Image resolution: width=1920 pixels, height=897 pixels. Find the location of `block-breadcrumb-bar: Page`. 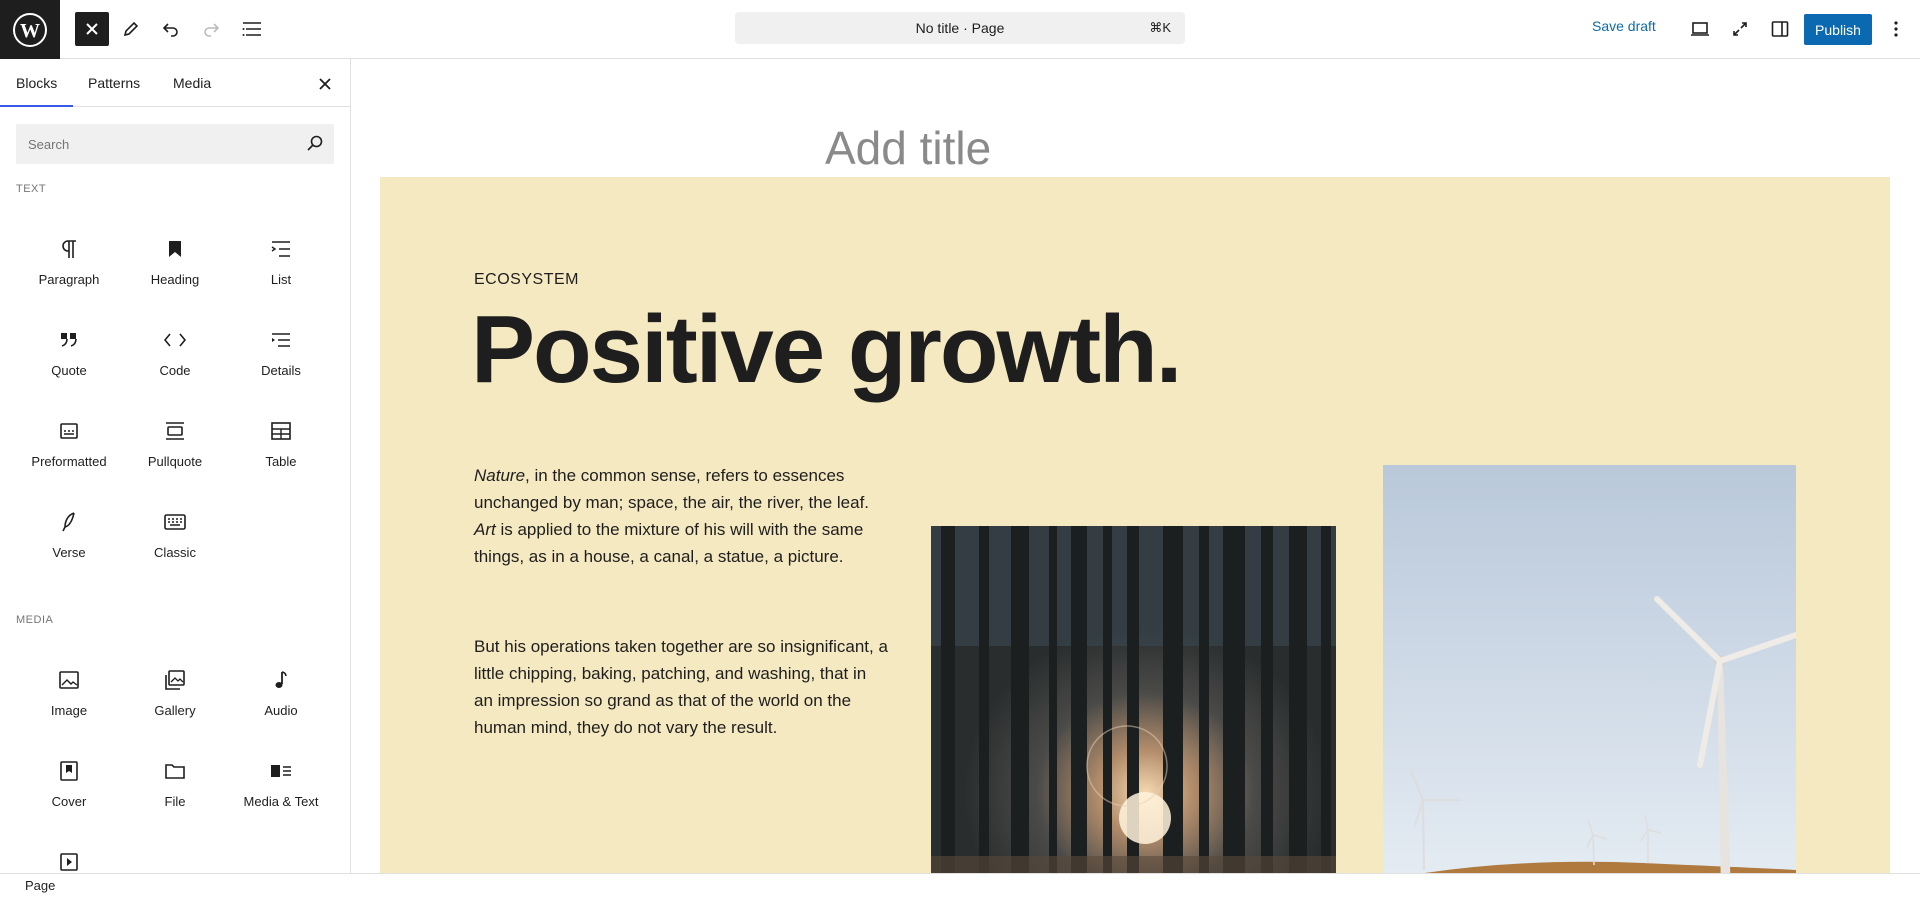

block-breadcrumb-bar: Page is located at coordinates (960, 885).